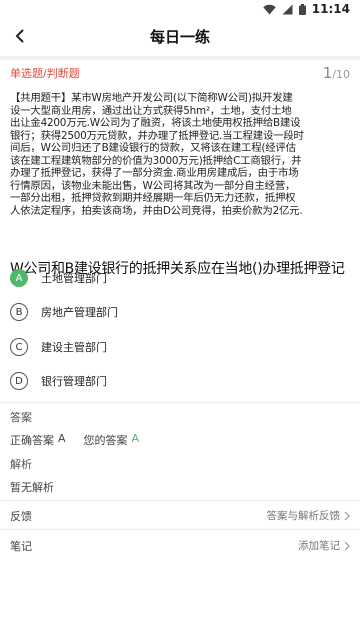 The height and width of the screenshot is (640, 360). I want to click on option-text: 房地产管理部门, so click(79, 312).